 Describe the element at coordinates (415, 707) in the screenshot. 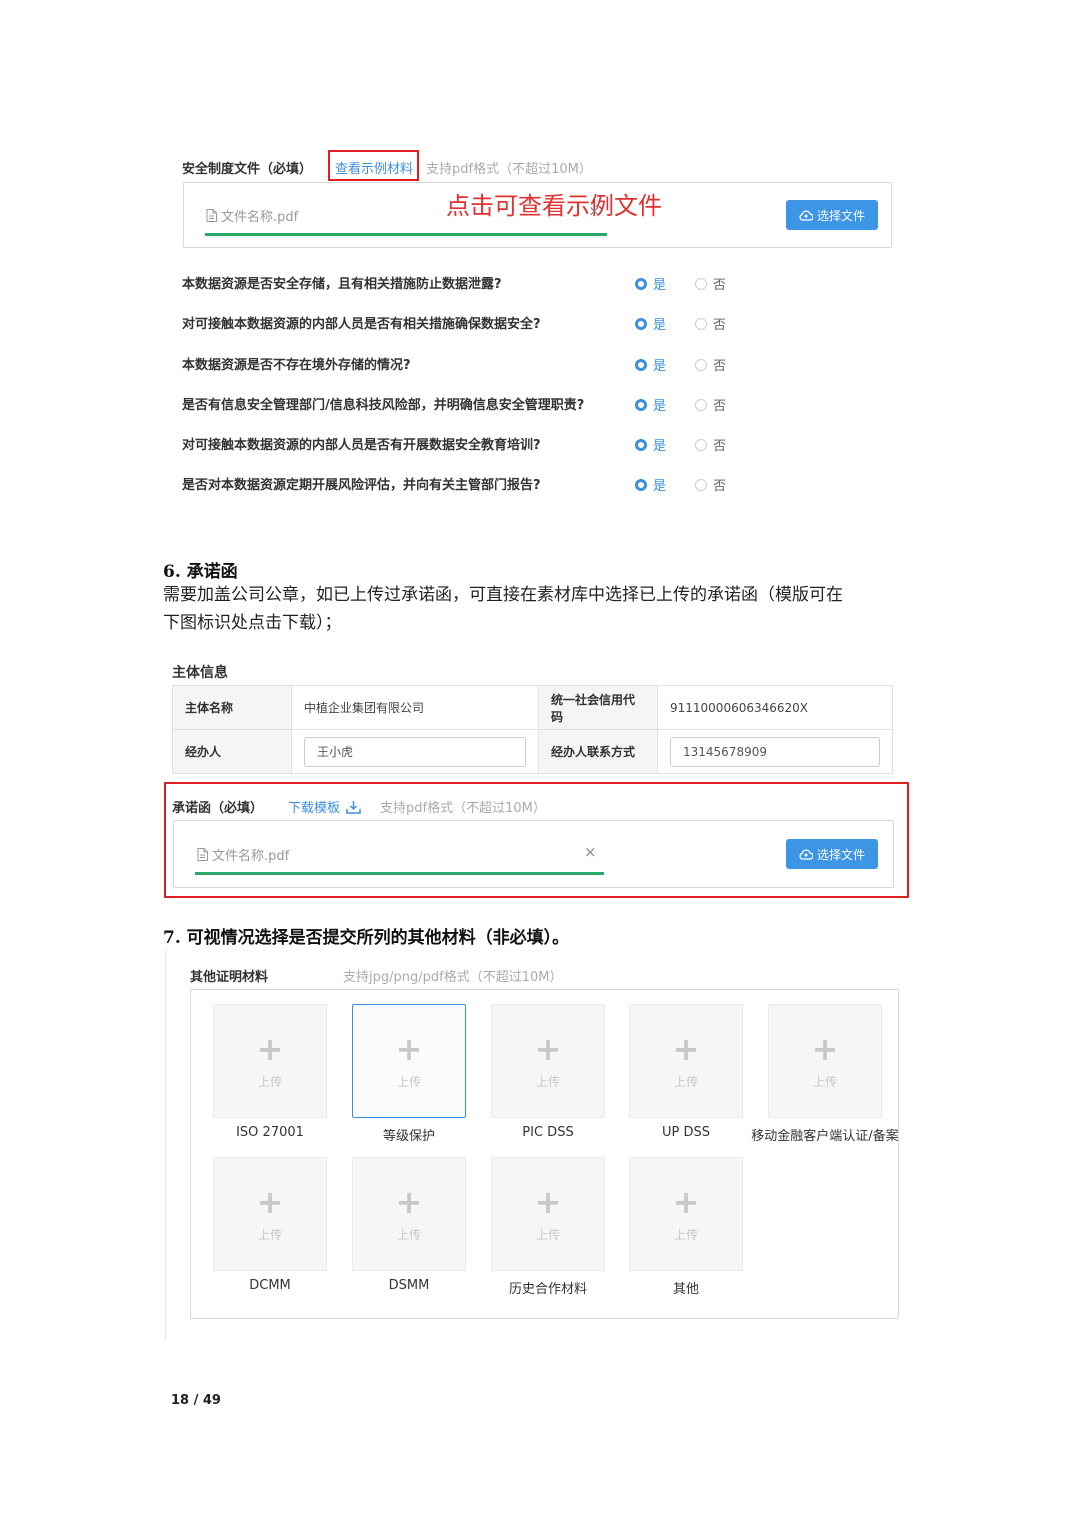

I see `subject-name-value: 中植企业集团有限公司` at that location.